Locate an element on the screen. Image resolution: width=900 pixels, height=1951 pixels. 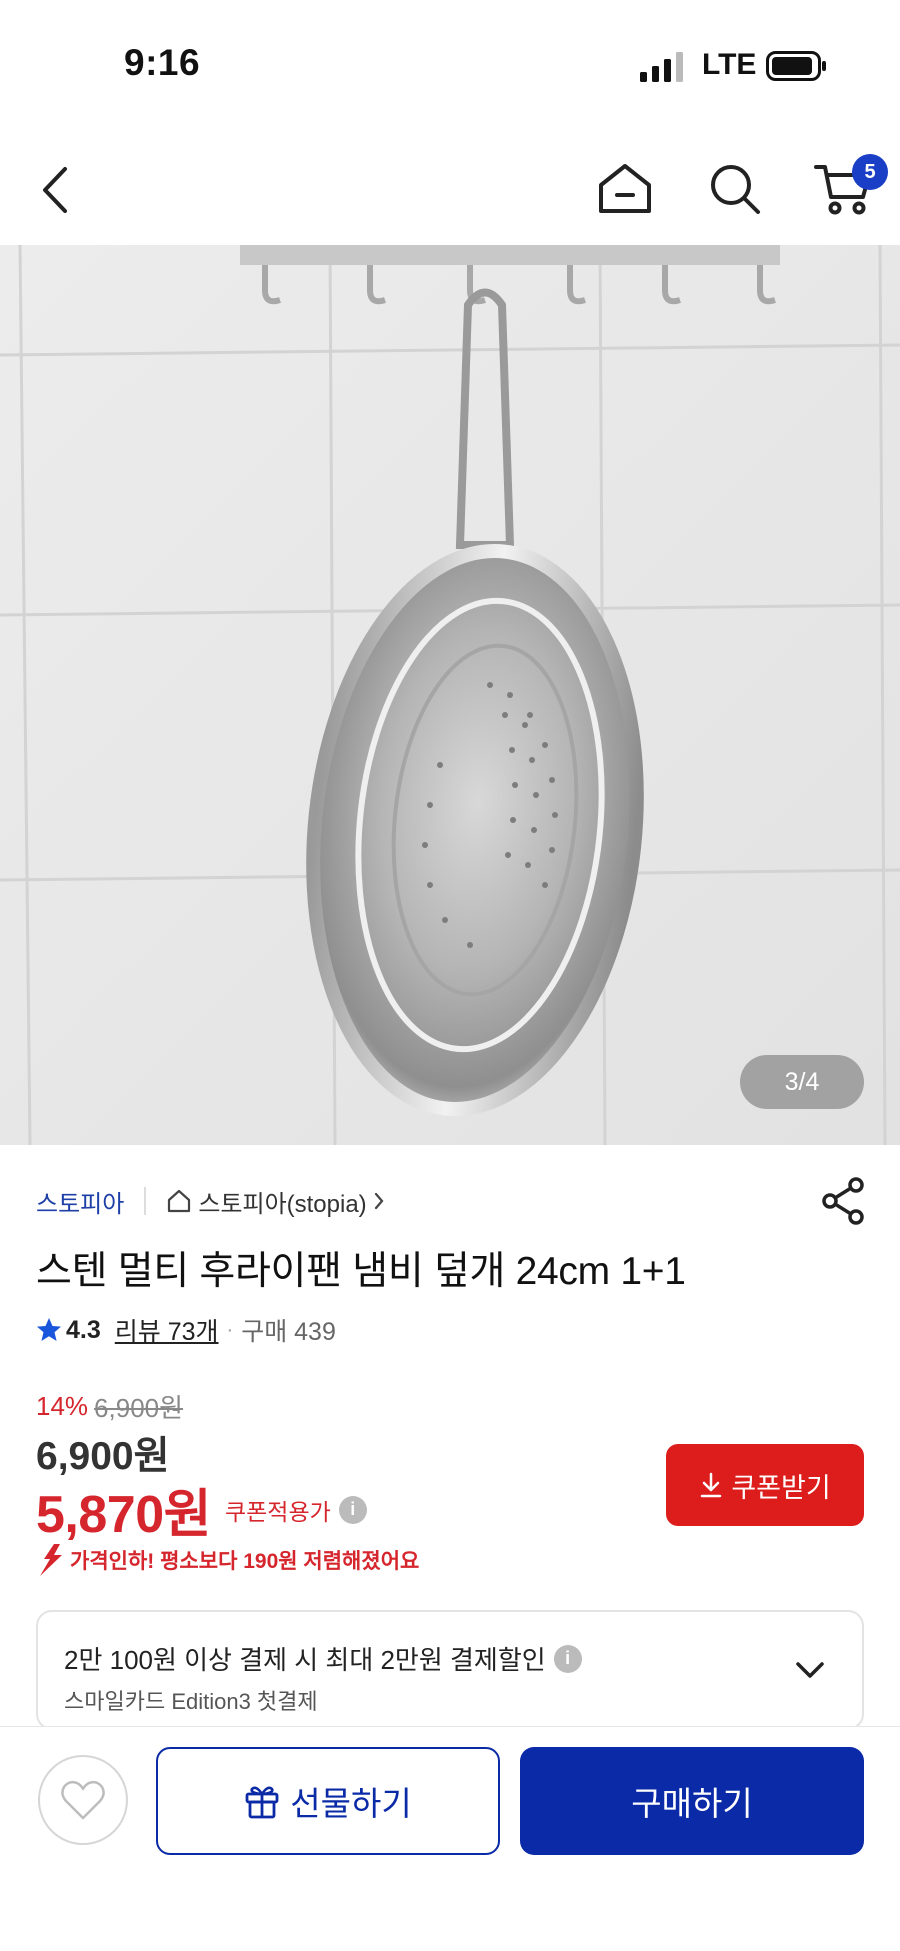
status-bar: 9:16 LTE is located at coordinates (450, 65).